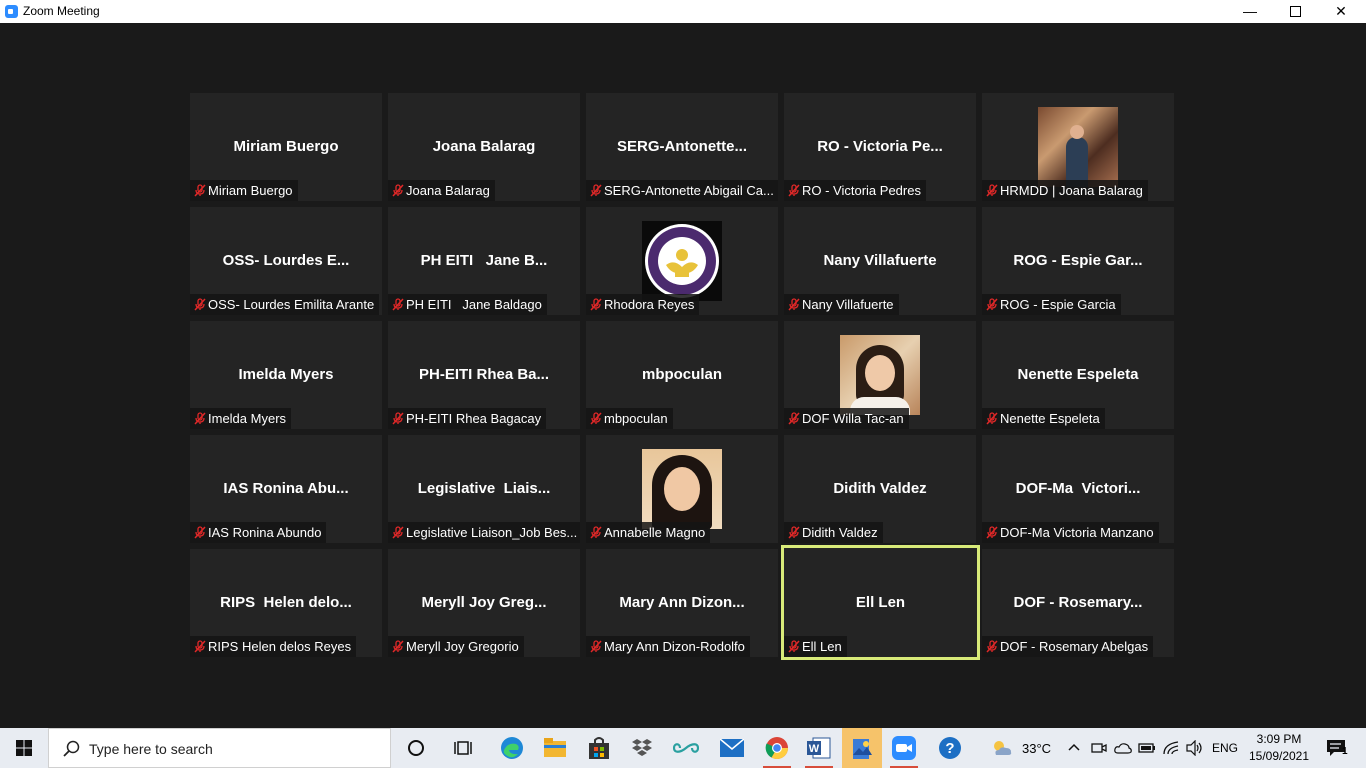 Image resolution: width=1366 pixels, height=768 pixels. What do you see at coordinates (484, 147) in the screenshot?
I see `participant-tile: Joana Balarag Joana Balarag` at bounding box center [484, 147].